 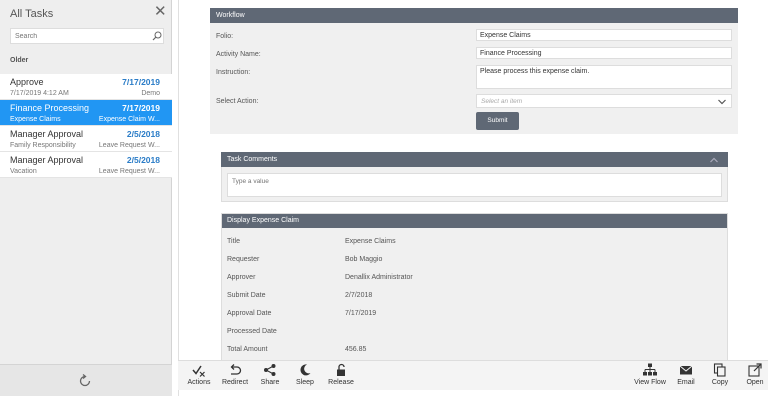 I want to click on sidebar-footer, so click(x=86, y=380).